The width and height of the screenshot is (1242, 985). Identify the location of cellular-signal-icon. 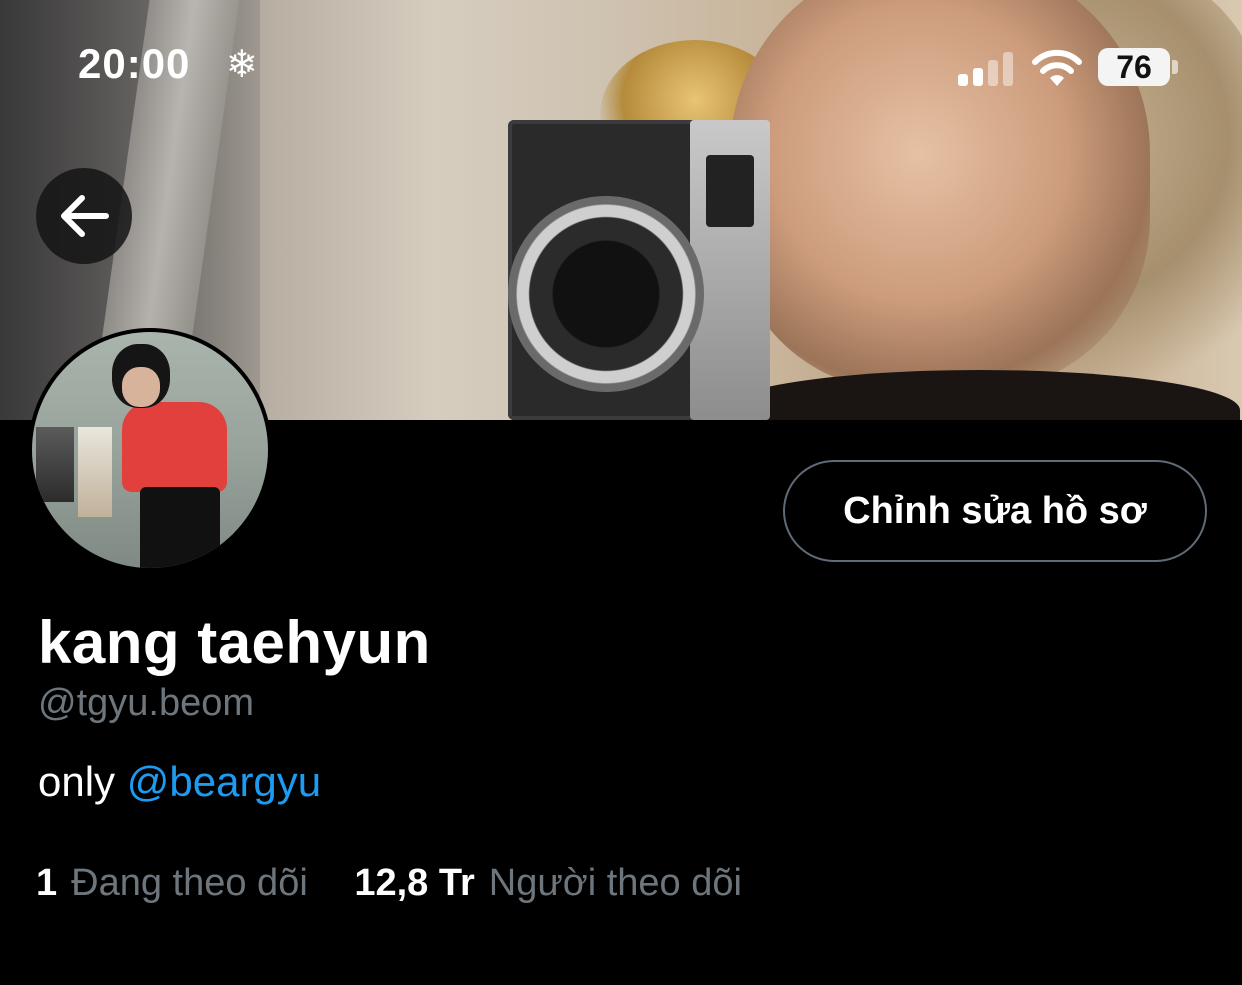
(986, 69).